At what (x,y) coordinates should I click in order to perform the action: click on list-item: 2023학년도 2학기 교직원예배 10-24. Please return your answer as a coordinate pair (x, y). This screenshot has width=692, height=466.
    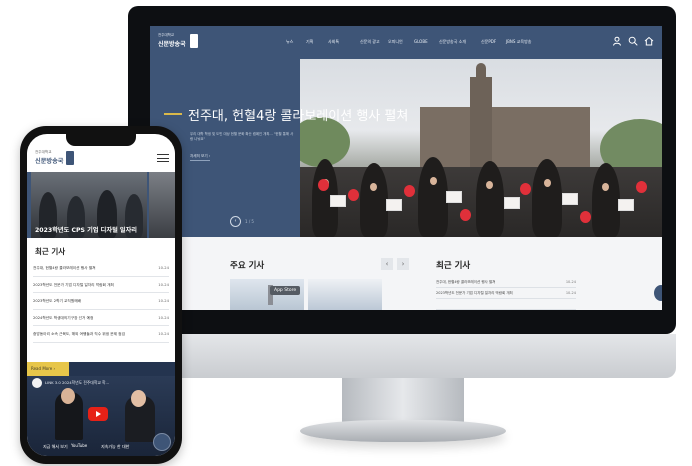
    Looking at the image, I should click on (101, 301).